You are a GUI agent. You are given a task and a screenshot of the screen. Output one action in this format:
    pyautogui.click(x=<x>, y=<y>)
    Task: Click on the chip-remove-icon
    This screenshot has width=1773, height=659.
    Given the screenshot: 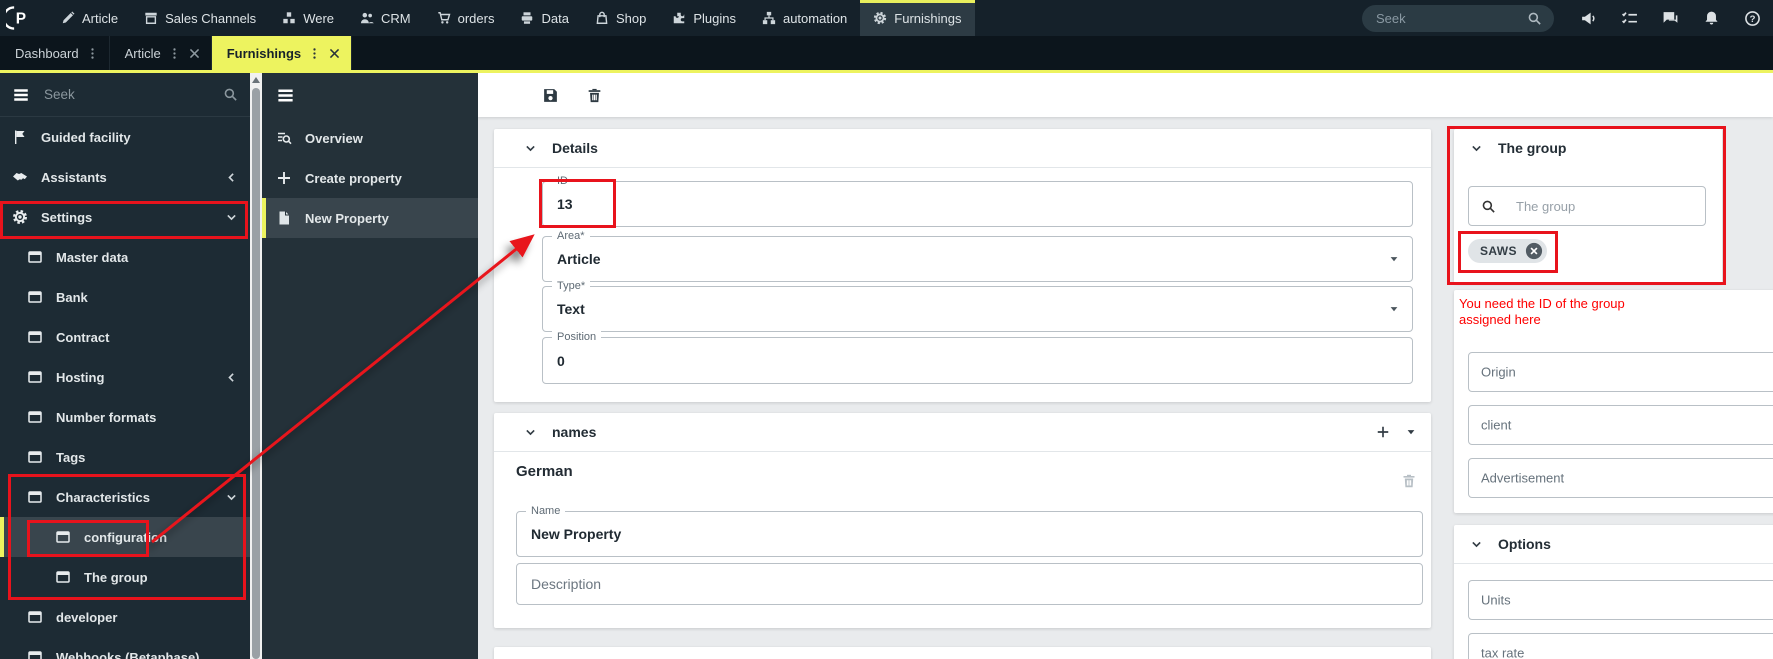 What is the action you would take?
    pyautogui.click(x=1534, y=251)
    